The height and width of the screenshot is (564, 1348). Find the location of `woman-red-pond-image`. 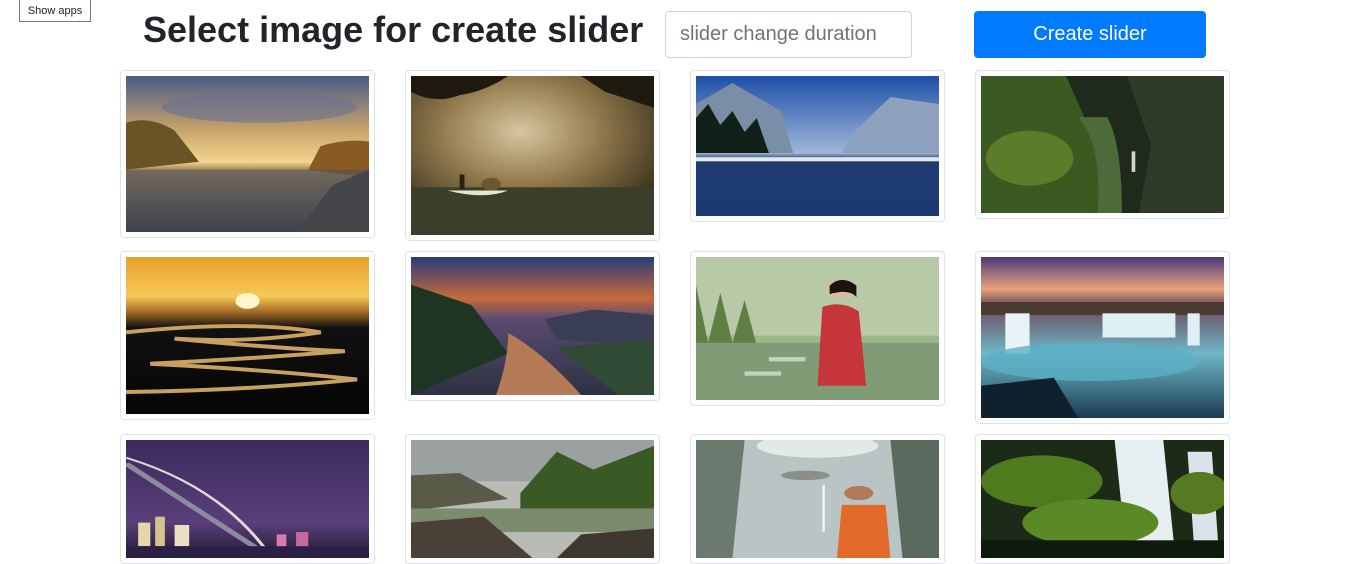

woman-red-pond-image is located at coordinates (817, 328).